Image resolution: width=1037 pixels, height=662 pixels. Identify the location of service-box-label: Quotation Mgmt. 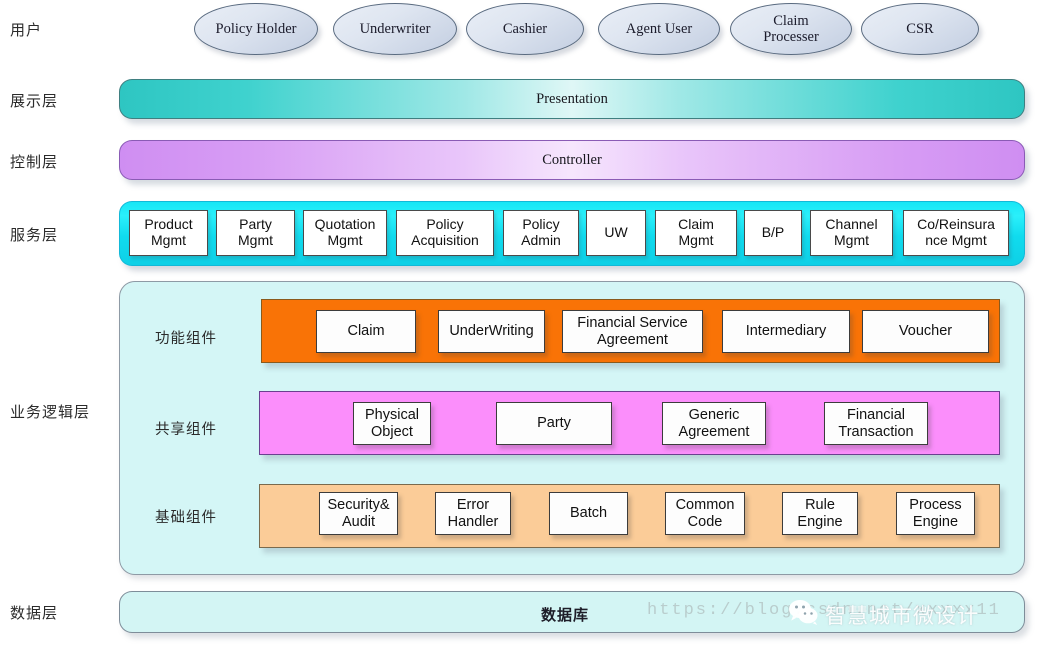
(345, 232).